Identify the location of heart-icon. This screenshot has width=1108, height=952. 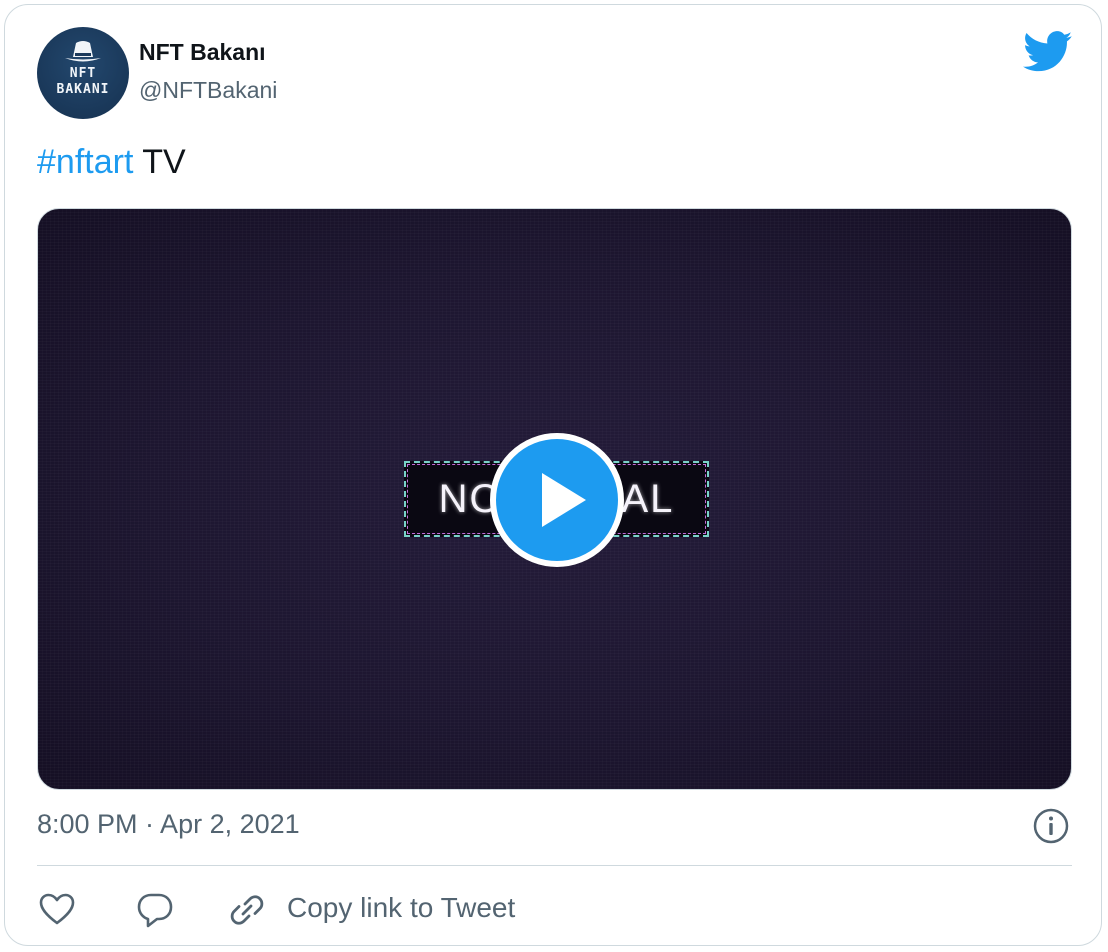
(57, 909).